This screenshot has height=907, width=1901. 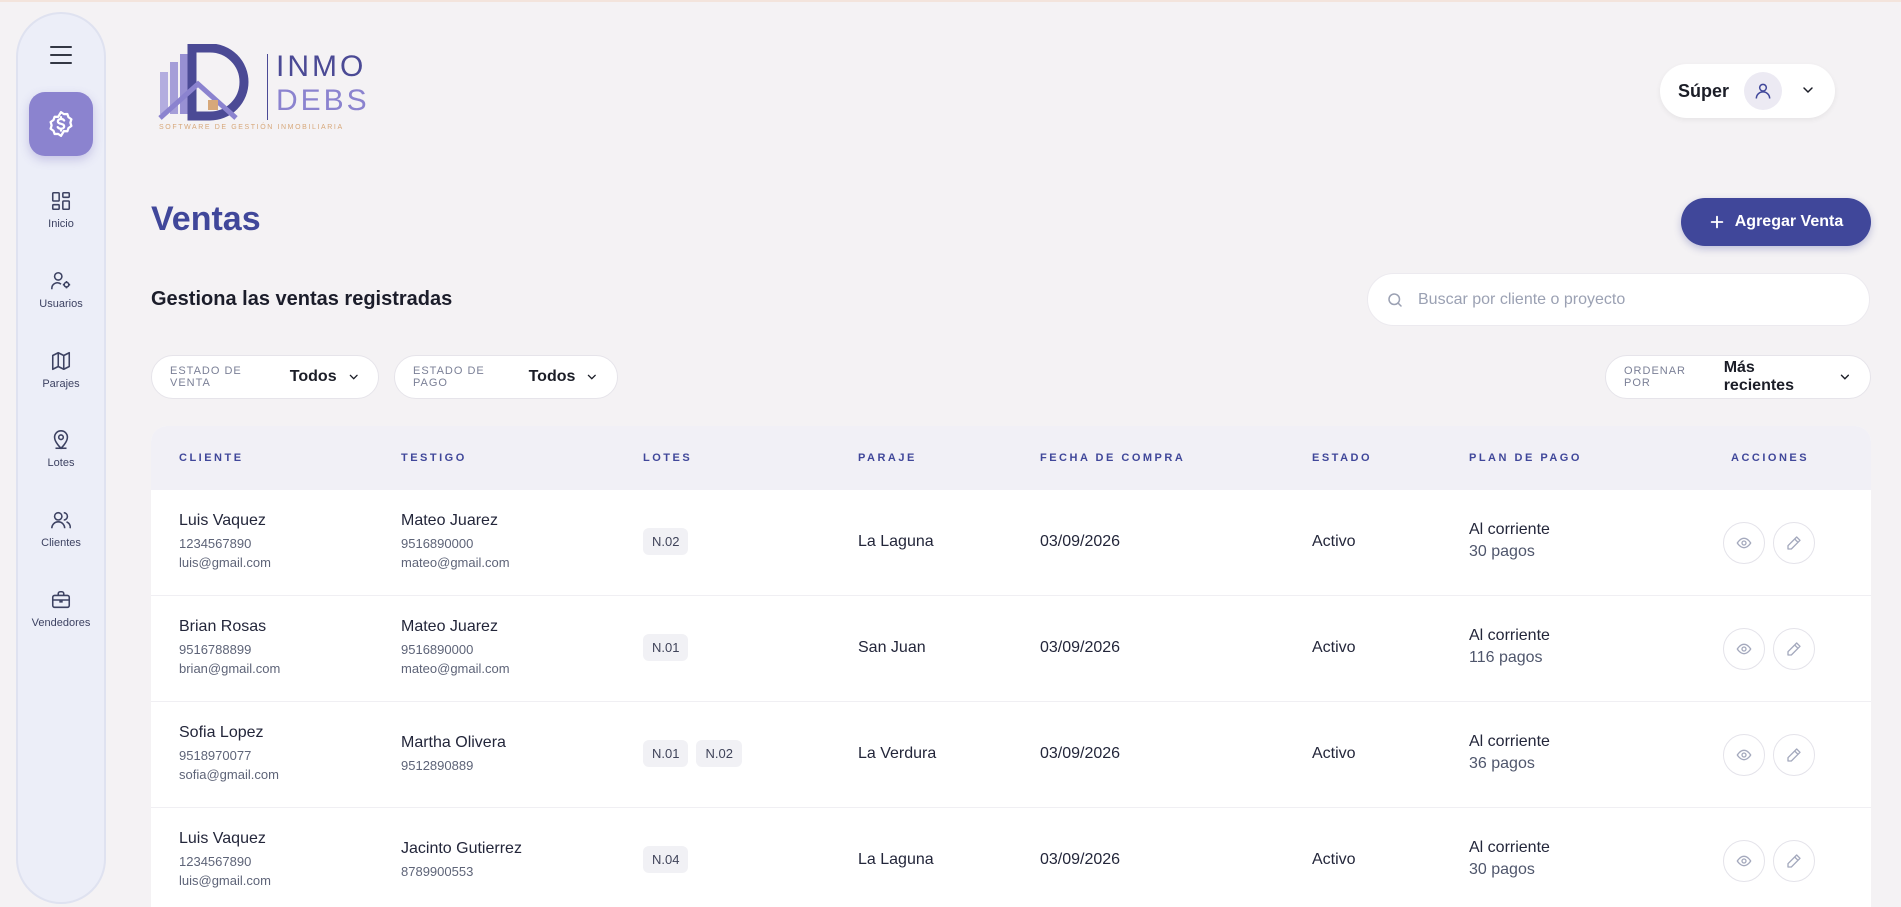 What do you see at coordinates (61, 201) in the screenshot?
I see `grid-icon` at bounding box center [61, 201].